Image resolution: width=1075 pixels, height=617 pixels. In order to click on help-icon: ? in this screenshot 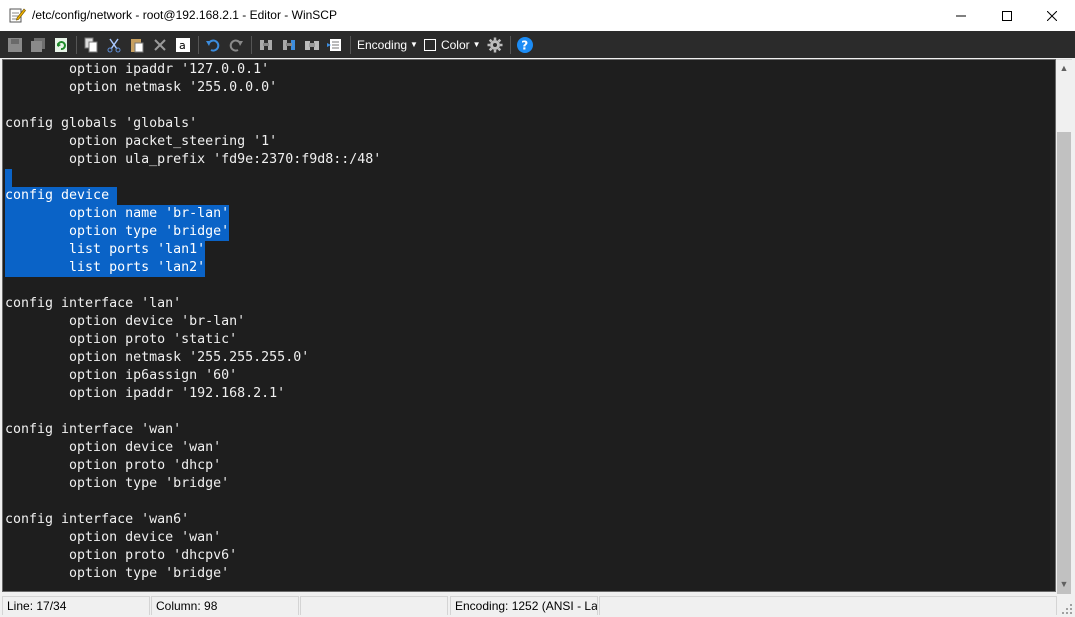, I will do `click(525, 45)`.